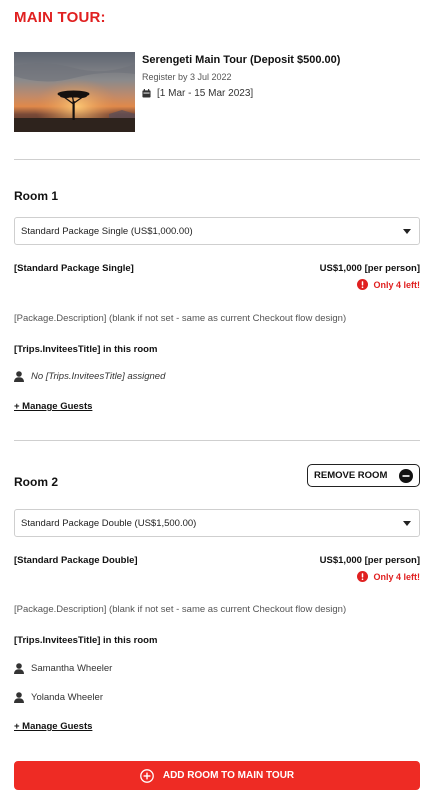 This screenshot has height=809, width=437. Describe the element at coordinates (241, 60) in the screenshot. I see `tour-name: Serengeti Main Tour (Deposit $500.00)` at that location.